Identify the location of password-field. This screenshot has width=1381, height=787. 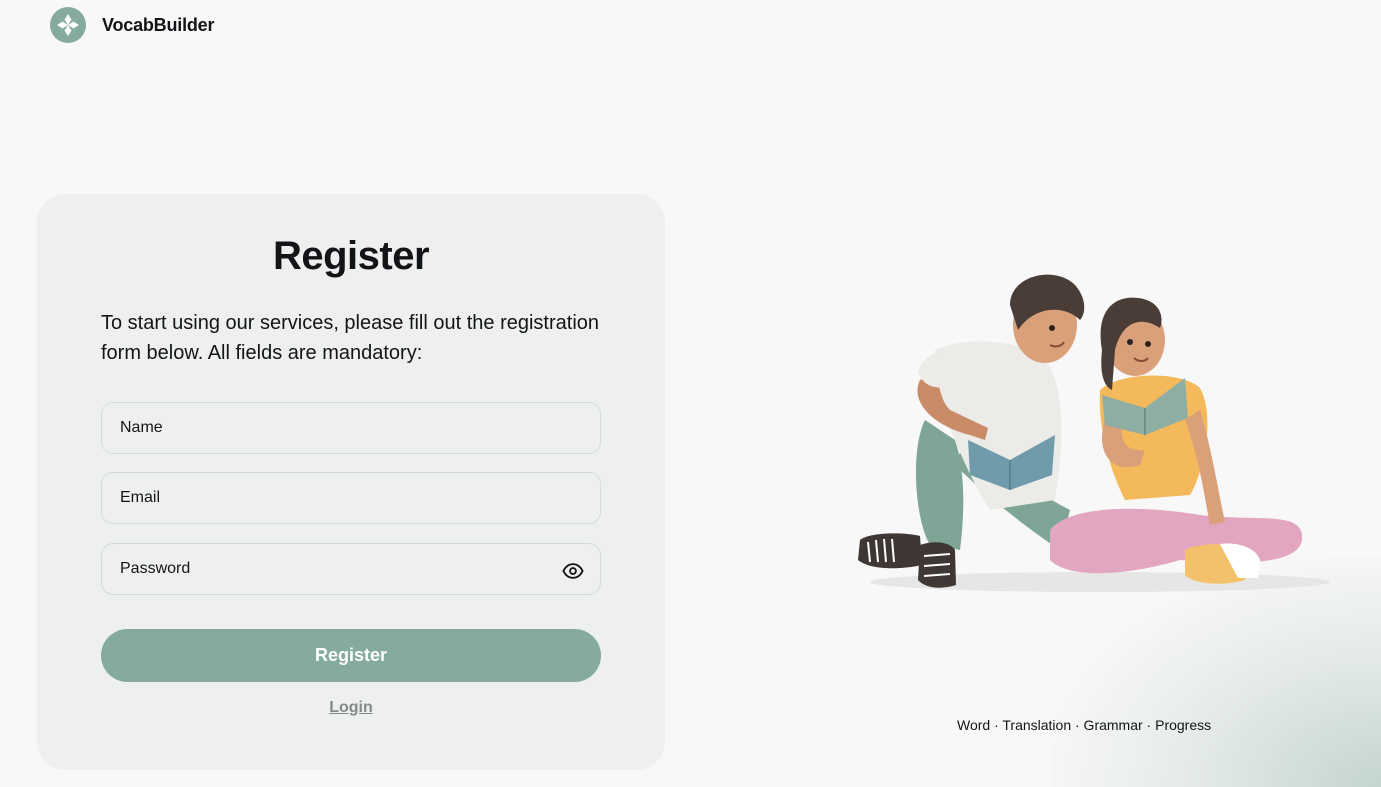
(351, 569).